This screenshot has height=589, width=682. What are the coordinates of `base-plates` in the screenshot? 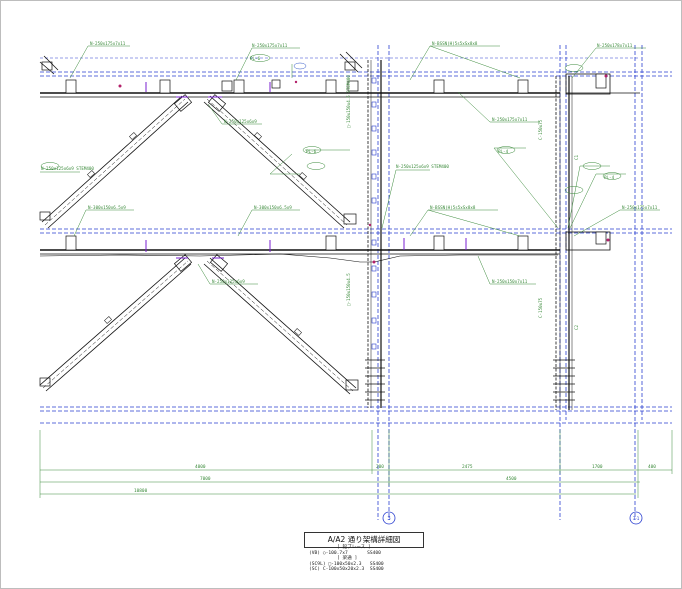 It's located at (470, 380).